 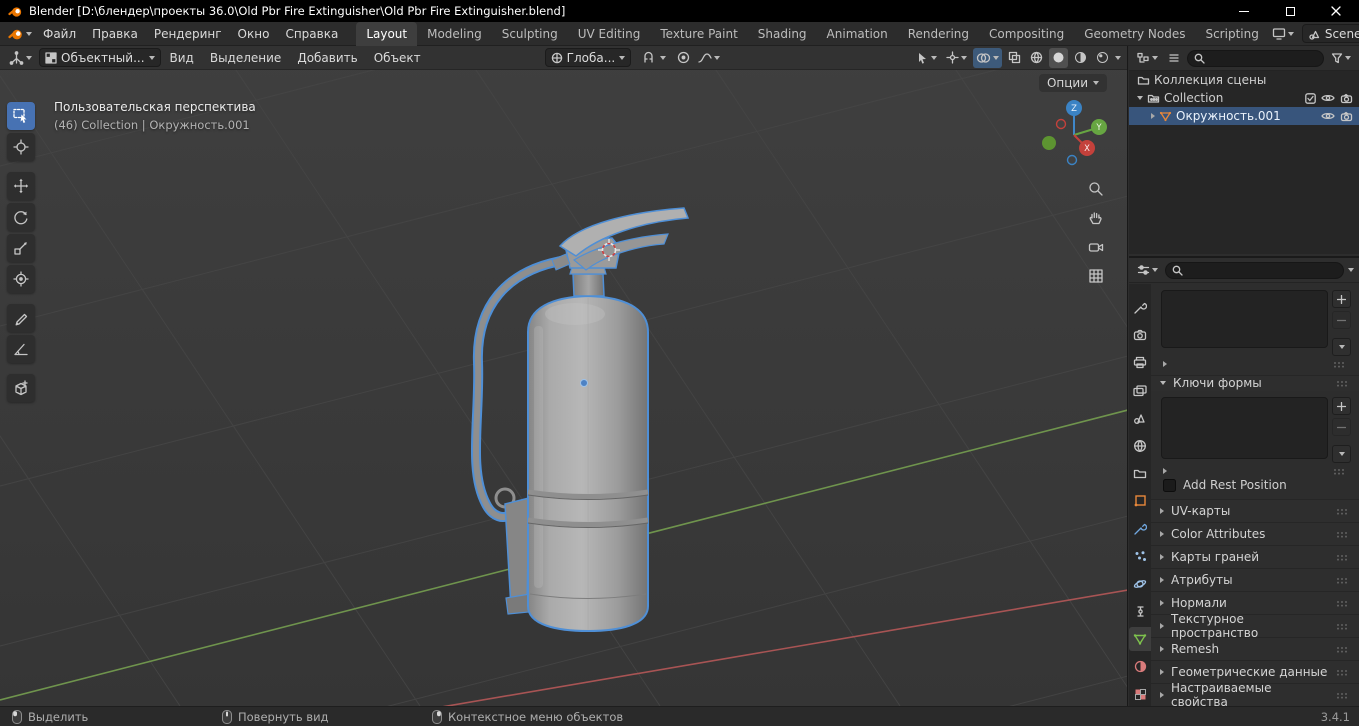 What do you see at coordinates (1174, 58) in the screenshot?
I see `outliner-display-mode-button` at bounding box center [1174, 58].